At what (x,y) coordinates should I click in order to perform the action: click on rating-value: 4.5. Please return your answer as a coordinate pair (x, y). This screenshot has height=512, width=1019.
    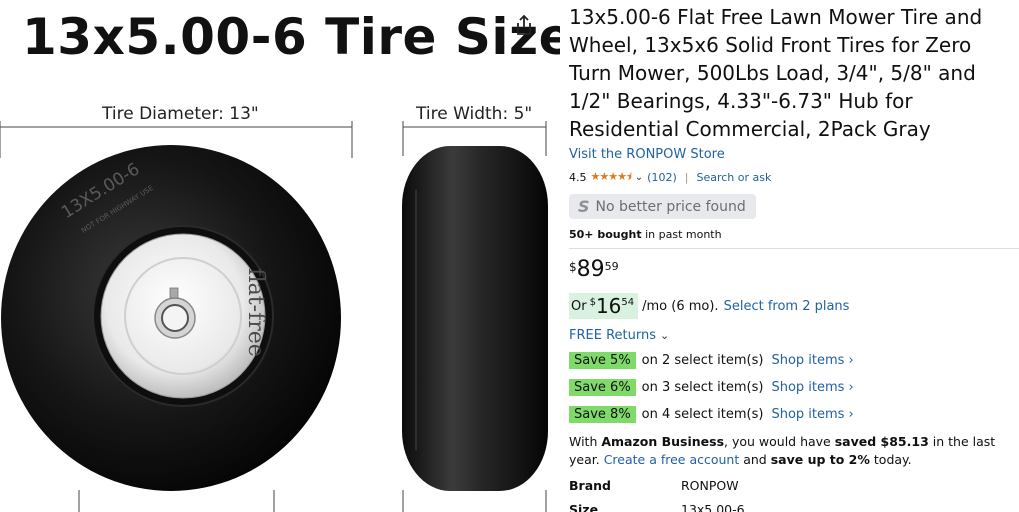
    Looking at the image, I should click on (578, 177).